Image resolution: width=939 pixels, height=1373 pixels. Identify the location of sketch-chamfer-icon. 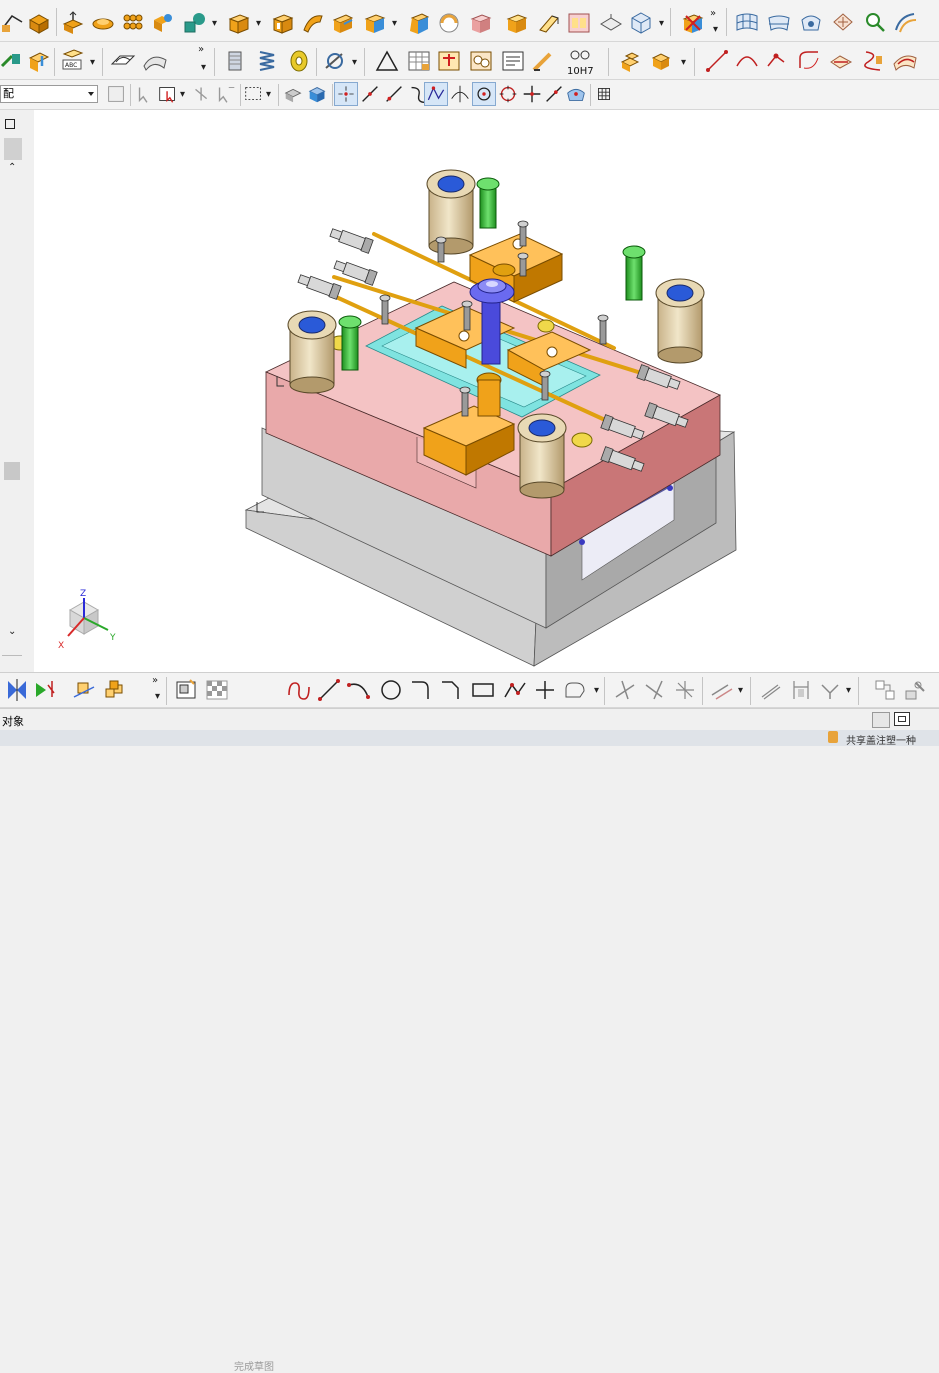
(451, 690).